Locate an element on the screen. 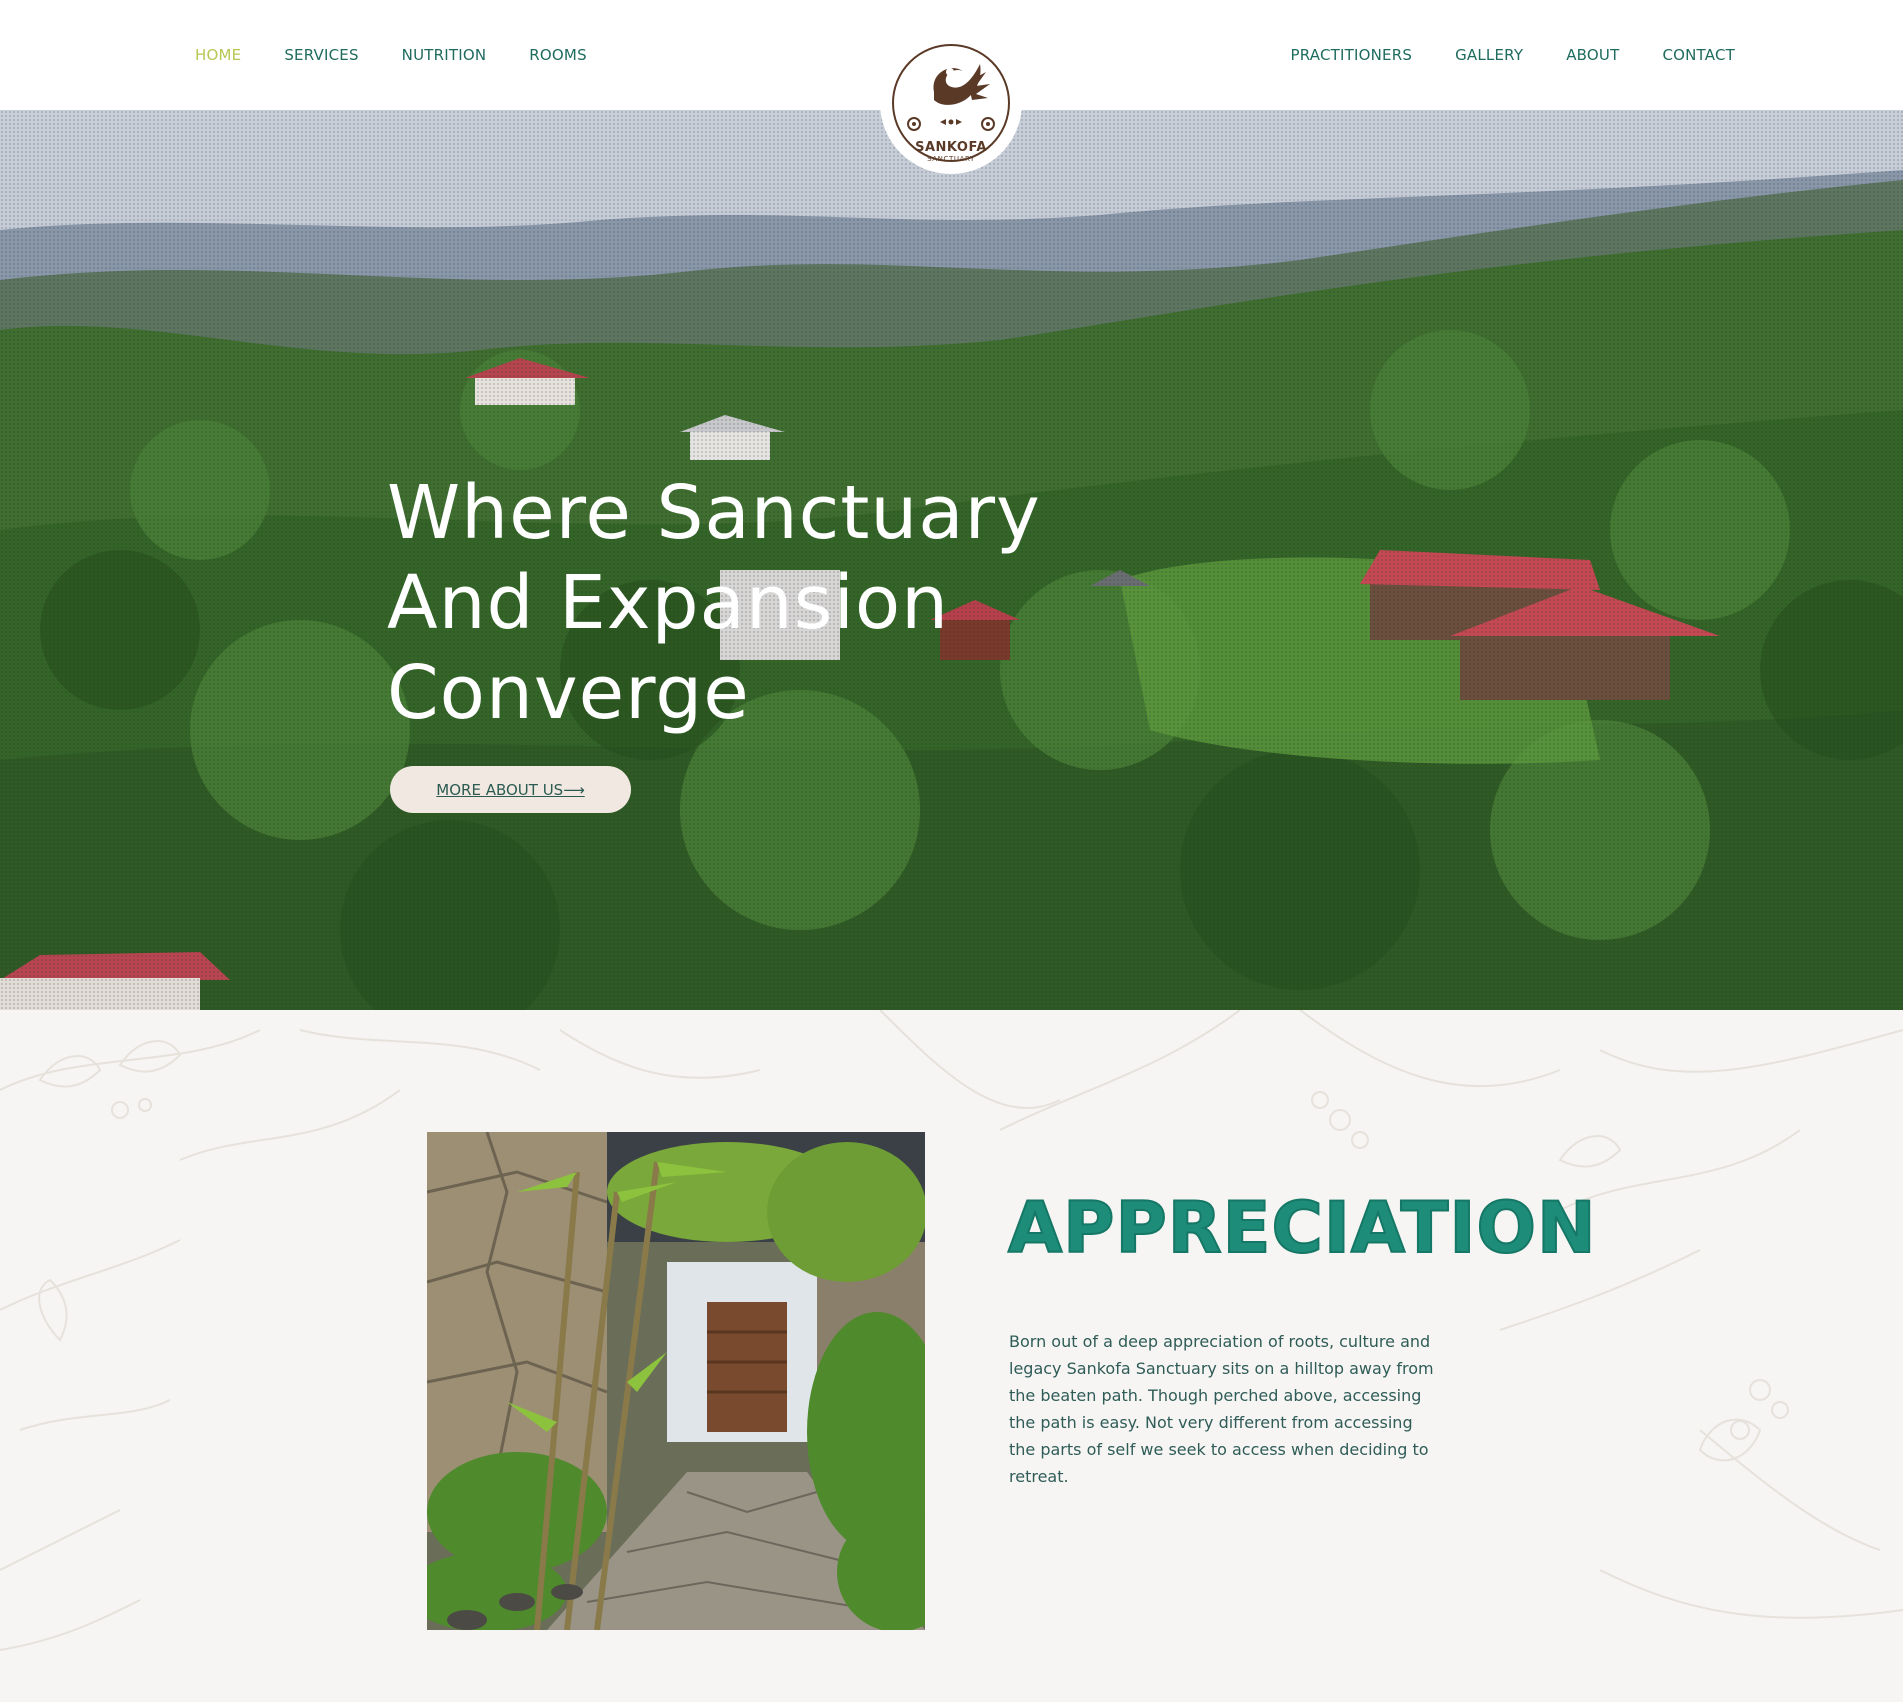 This screenshot has height=1702, width=1903. nav-about: ABOUT is located at coordinates (1592, 55).